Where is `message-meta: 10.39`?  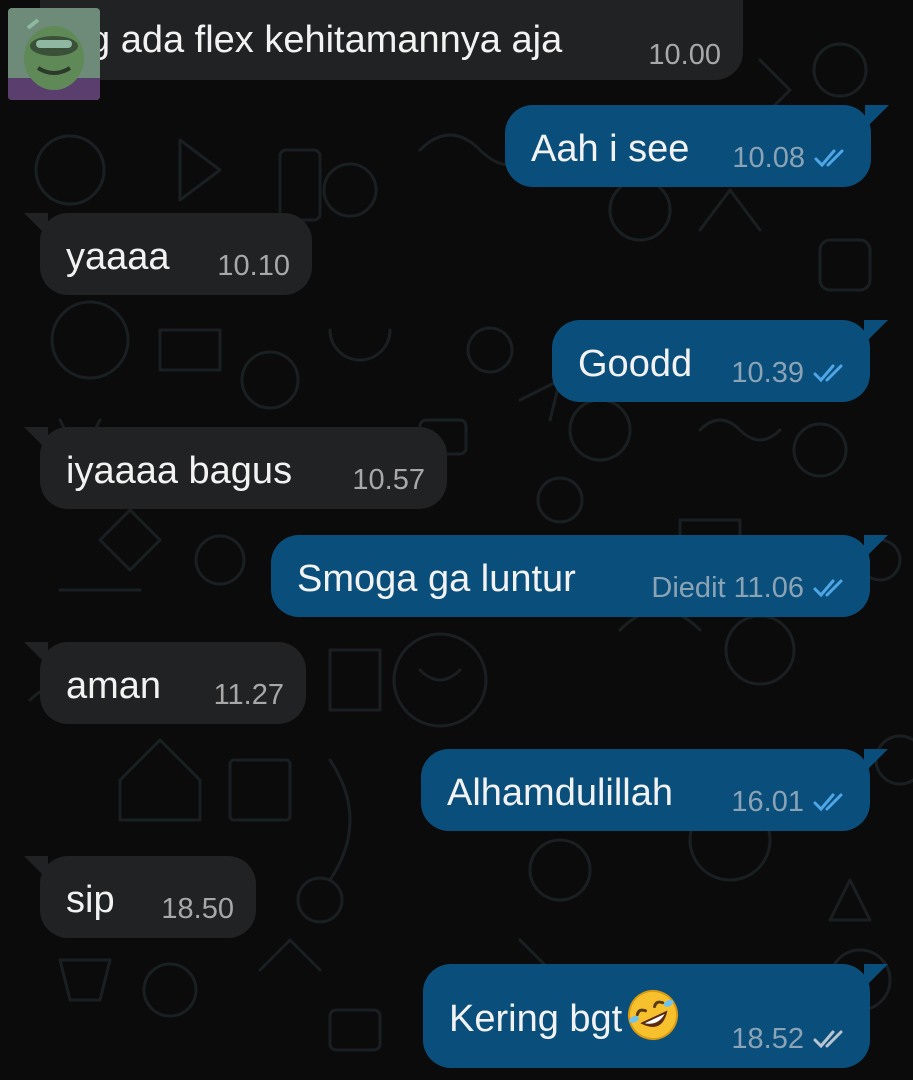 message-meta: 10.39 is located at coordinates (789, 373).